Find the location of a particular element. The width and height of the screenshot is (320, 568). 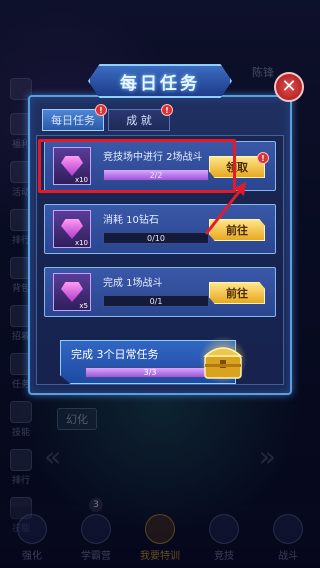

diamond-reward-icon: x10 is located at coordinates (72, 229).